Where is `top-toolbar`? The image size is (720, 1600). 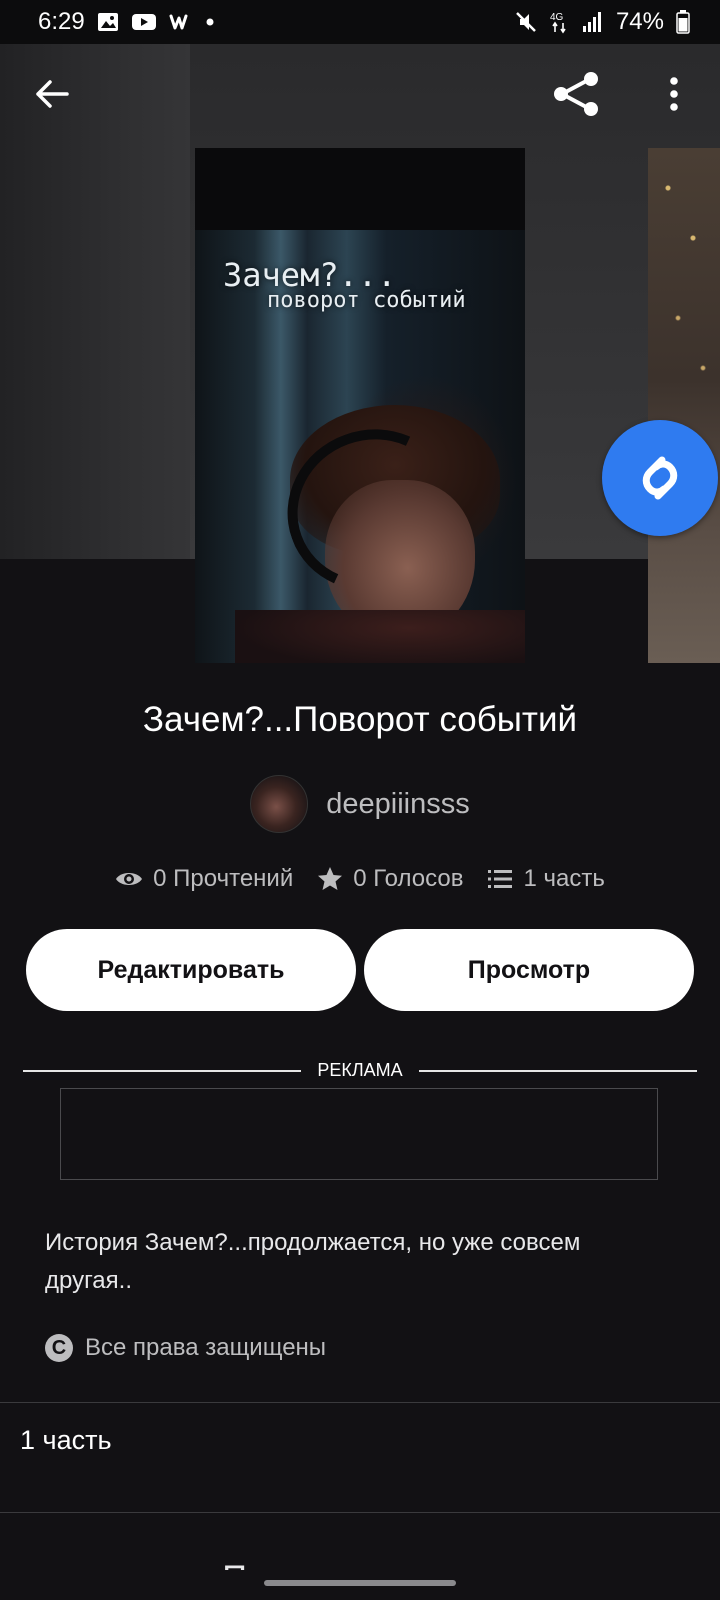
top-toolbar is located at coordinates (360, 94).